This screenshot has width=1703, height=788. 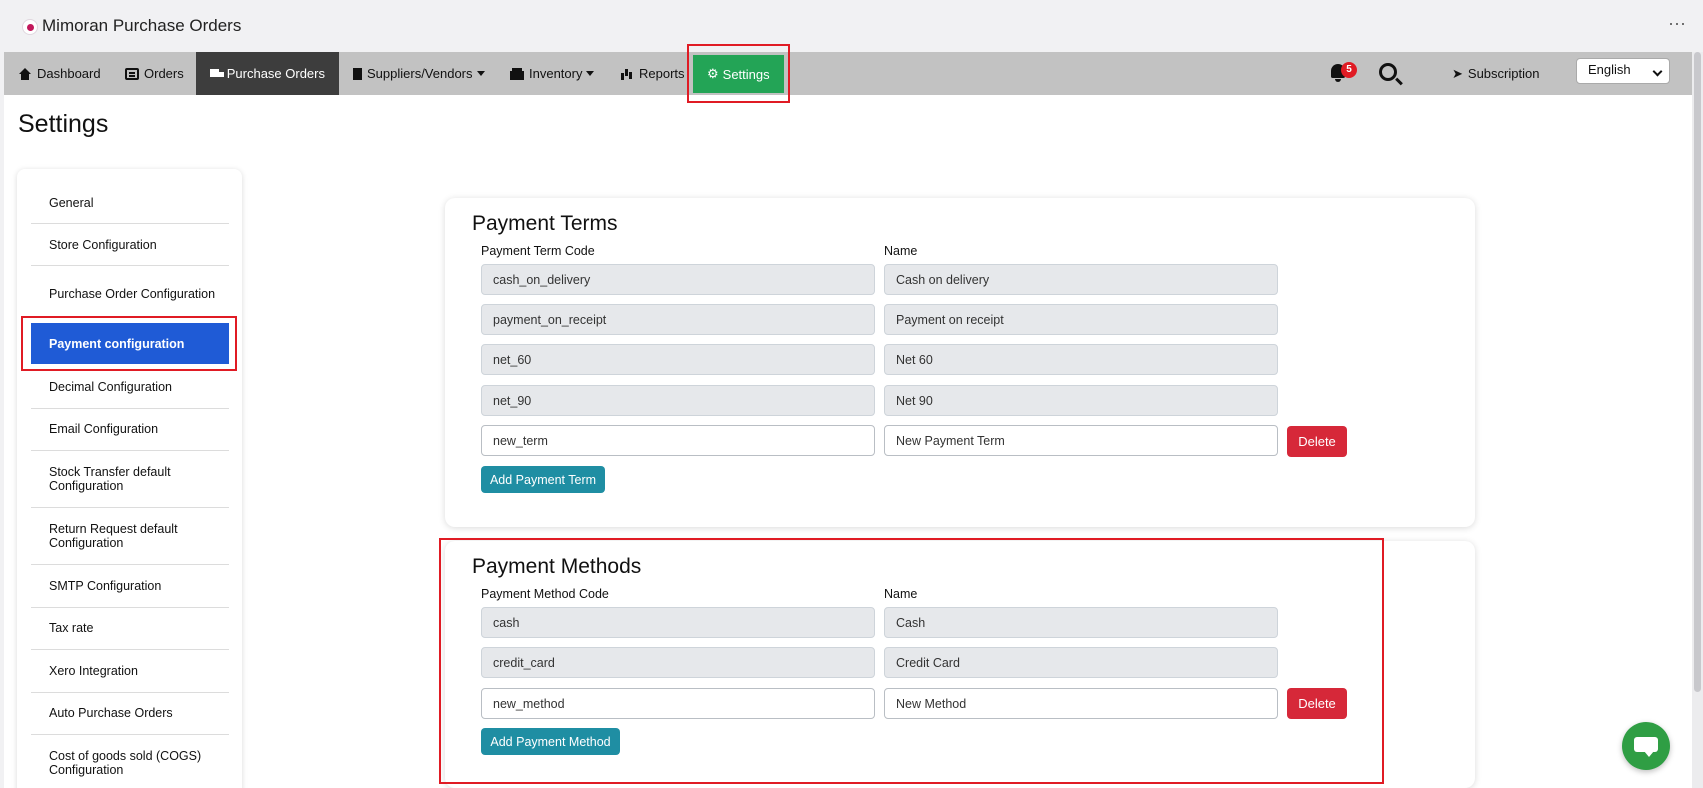 What do you see at coordinates (132, 73) in the screenshot?
I see `id-card-icon` at bounding box center [132, 73].